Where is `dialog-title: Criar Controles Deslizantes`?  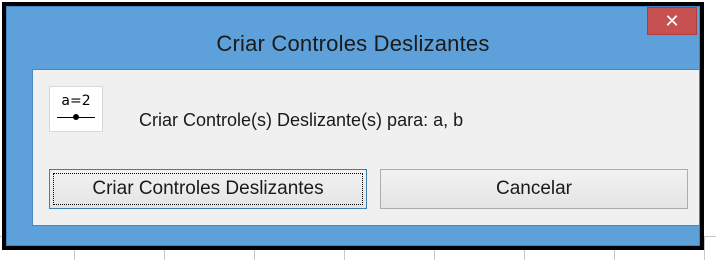 dialog-title: Criar Controles Deslizantes is located at coordinates (353, 43).